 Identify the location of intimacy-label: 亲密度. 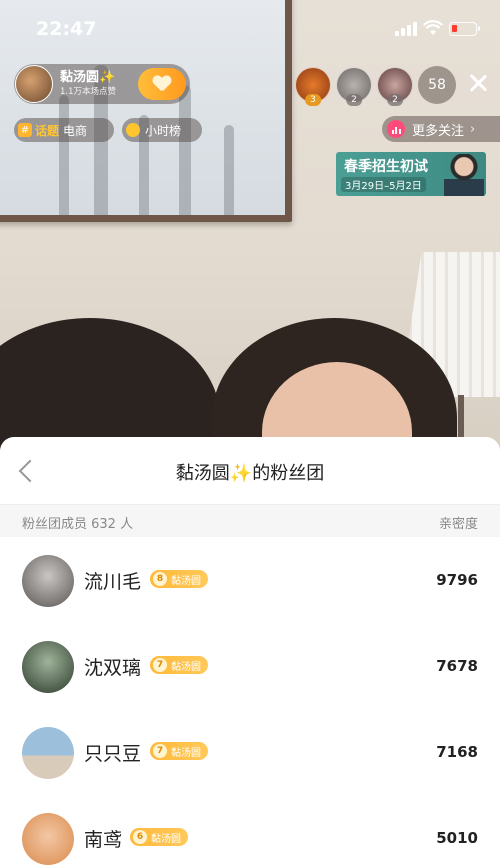
(458, 524).